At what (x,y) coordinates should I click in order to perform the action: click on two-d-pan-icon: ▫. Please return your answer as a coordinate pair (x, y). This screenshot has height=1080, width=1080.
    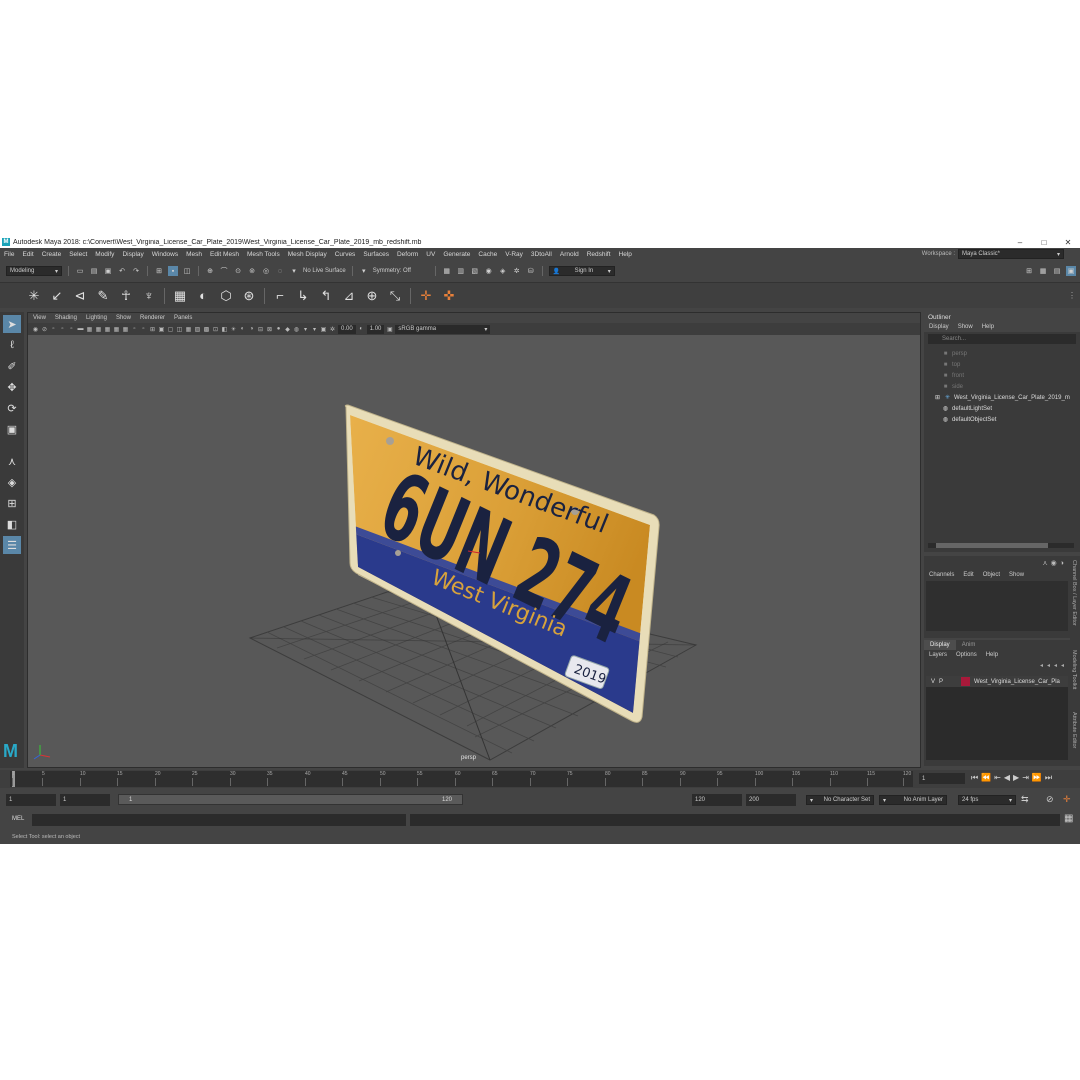
    Looking at the image, I should click on (71, 329).